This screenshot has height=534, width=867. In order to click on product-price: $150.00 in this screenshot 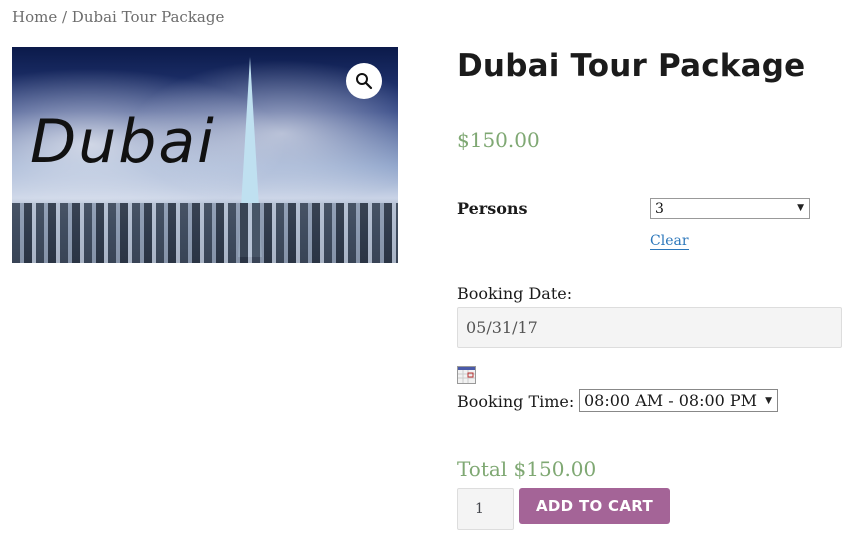, I will do `click(498, 140)`.